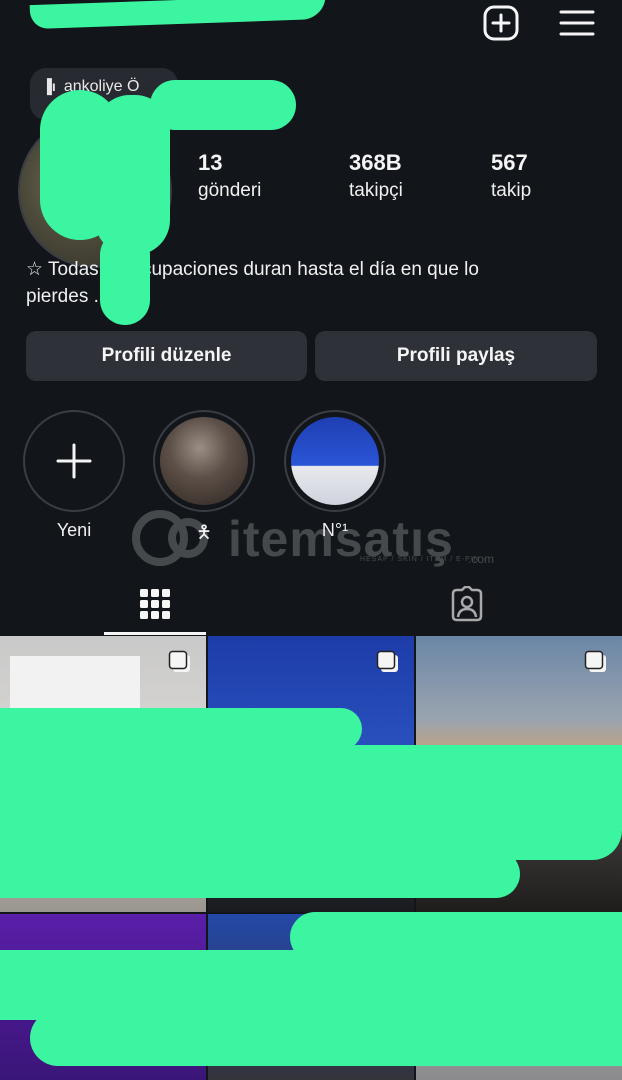 Image resolution: width=622 pixels, height=1080 pixels. I want to click on tagged-person-icon, so click(467, 604).